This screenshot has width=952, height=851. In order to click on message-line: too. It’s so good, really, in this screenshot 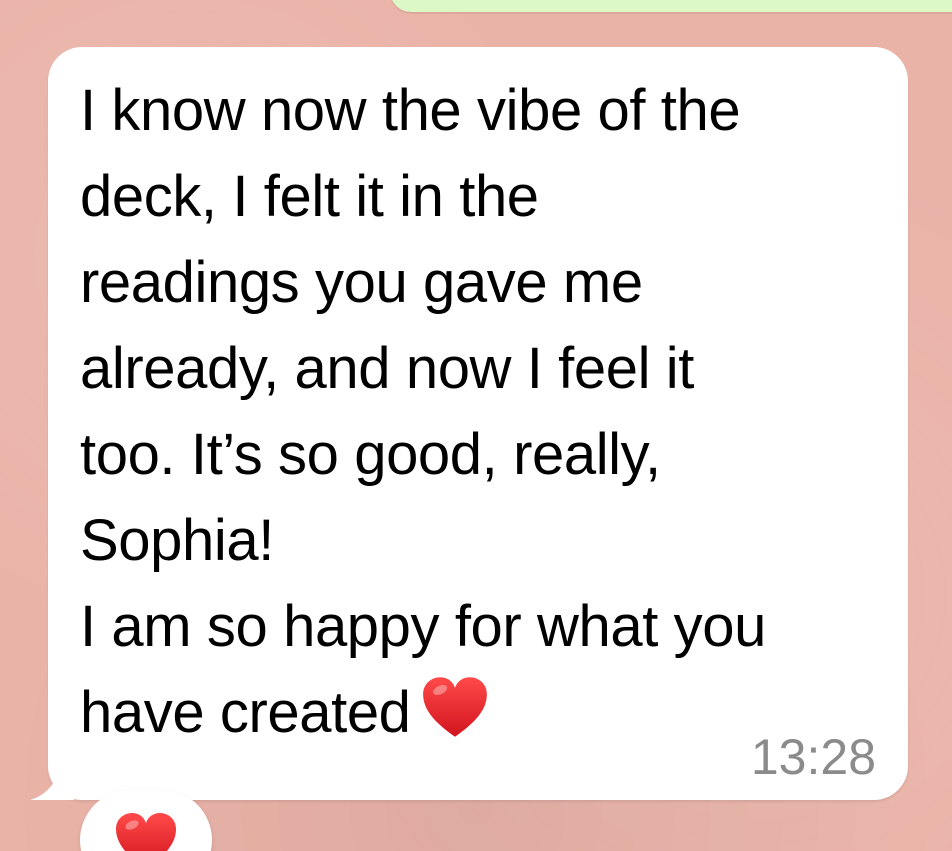, I will do `click(370, 454)`.